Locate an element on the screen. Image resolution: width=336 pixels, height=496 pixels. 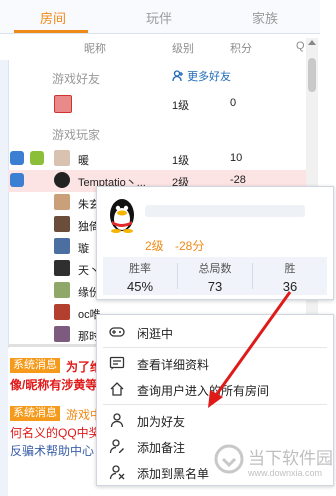
player-name: 璇 is located at coordinates (83, 249).